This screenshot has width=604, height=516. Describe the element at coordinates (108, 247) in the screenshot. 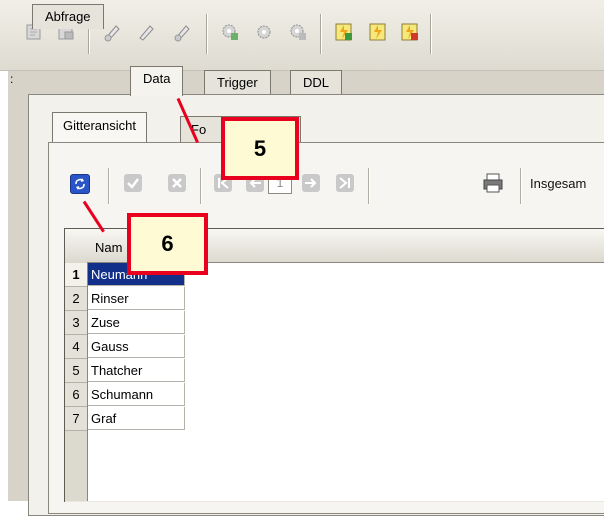

I see `column-header-name: Nam` at that location.